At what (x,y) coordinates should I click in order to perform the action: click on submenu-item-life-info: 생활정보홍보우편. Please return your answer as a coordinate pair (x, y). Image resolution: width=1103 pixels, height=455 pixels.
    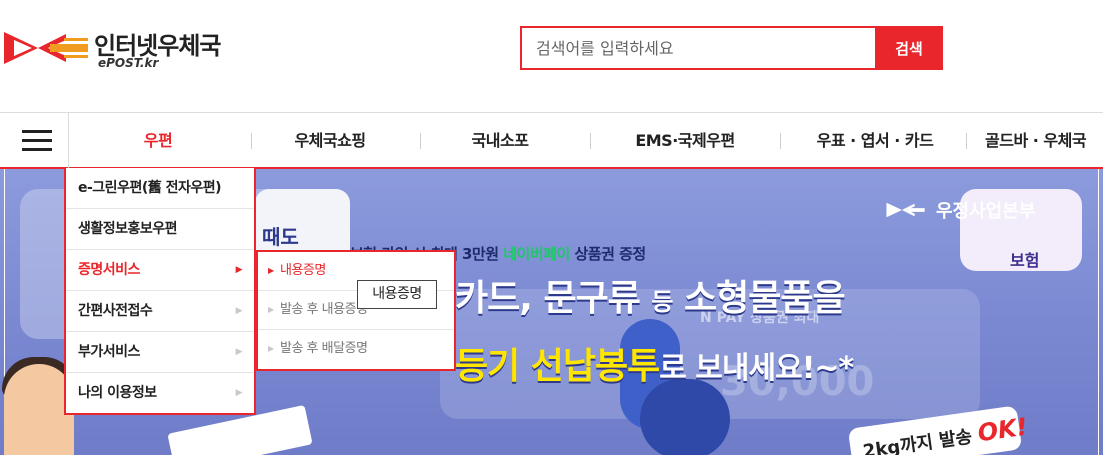
    Looking at the image, I should click on (160, 229).